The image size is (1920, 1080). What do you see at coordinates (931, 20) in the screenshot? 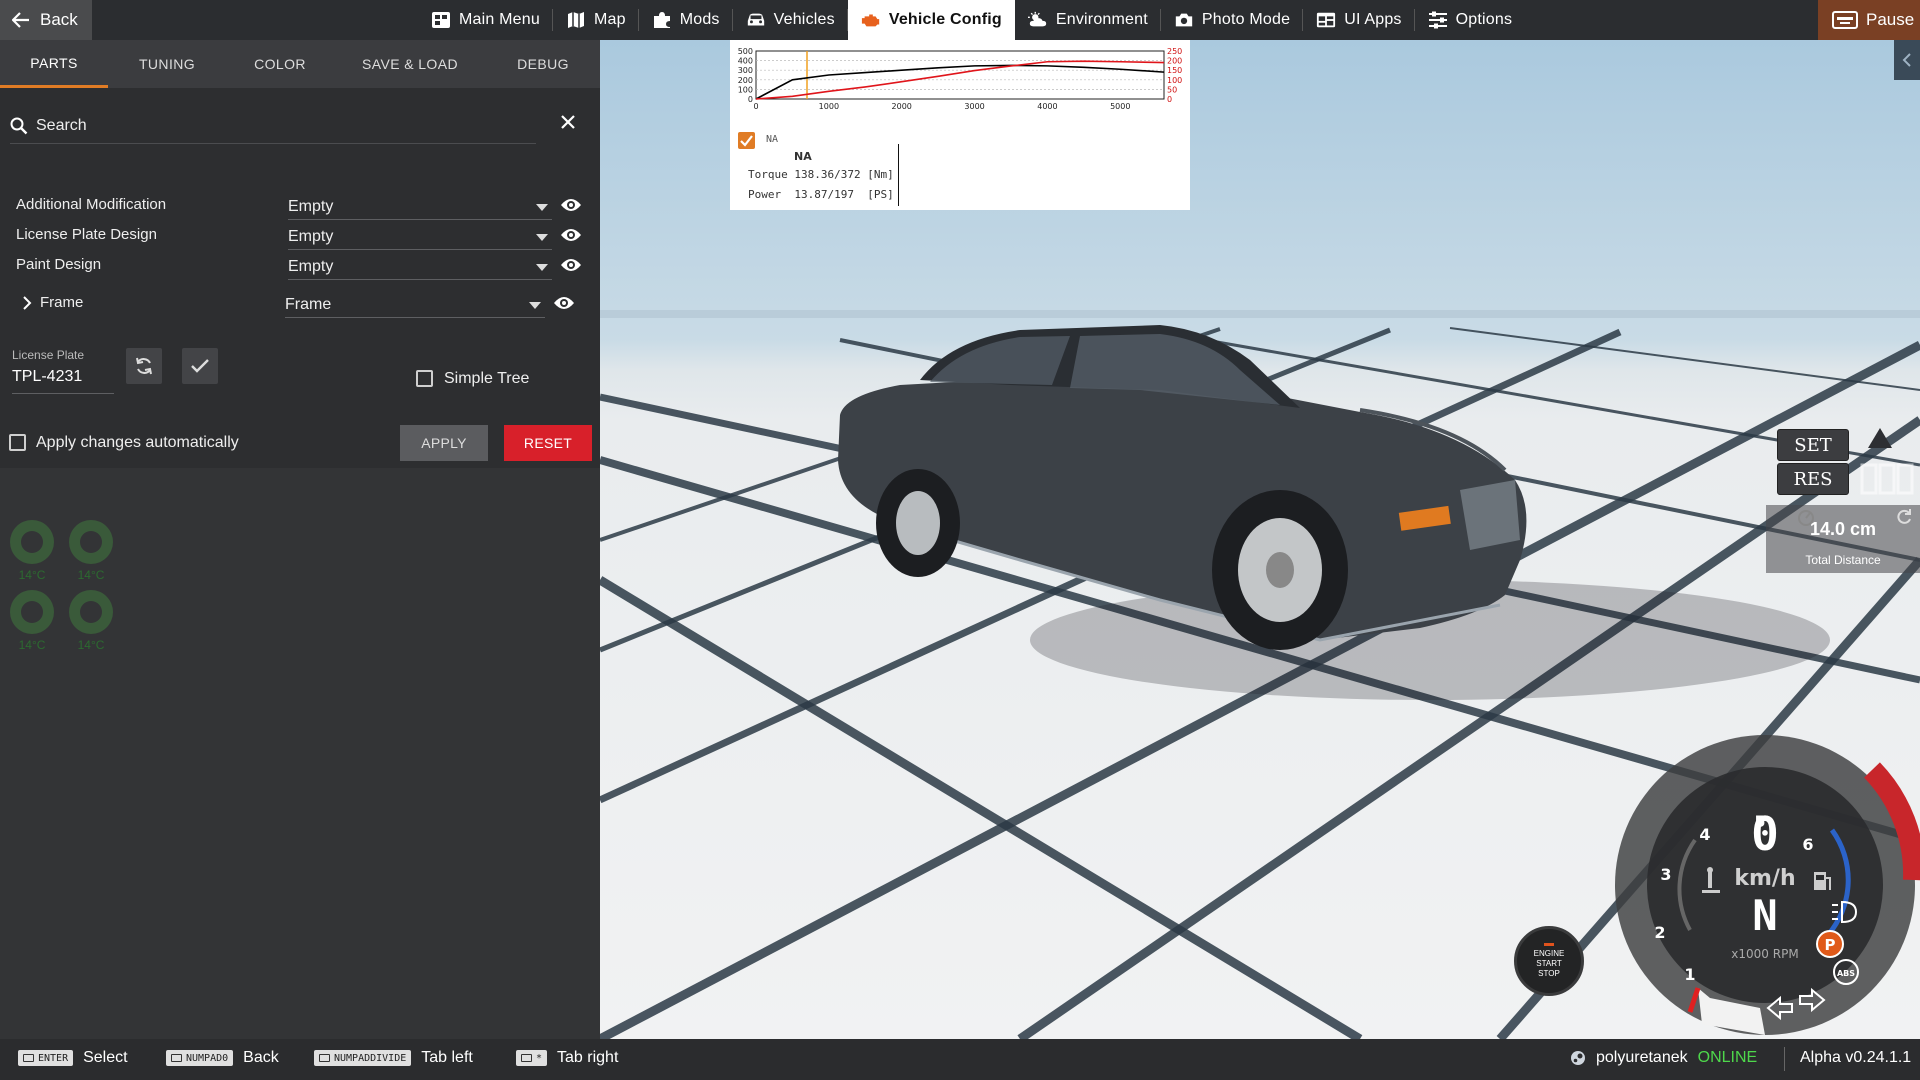
I see `nav-vehicle-config: Vehicle Config` at bounding box center [931, 20].